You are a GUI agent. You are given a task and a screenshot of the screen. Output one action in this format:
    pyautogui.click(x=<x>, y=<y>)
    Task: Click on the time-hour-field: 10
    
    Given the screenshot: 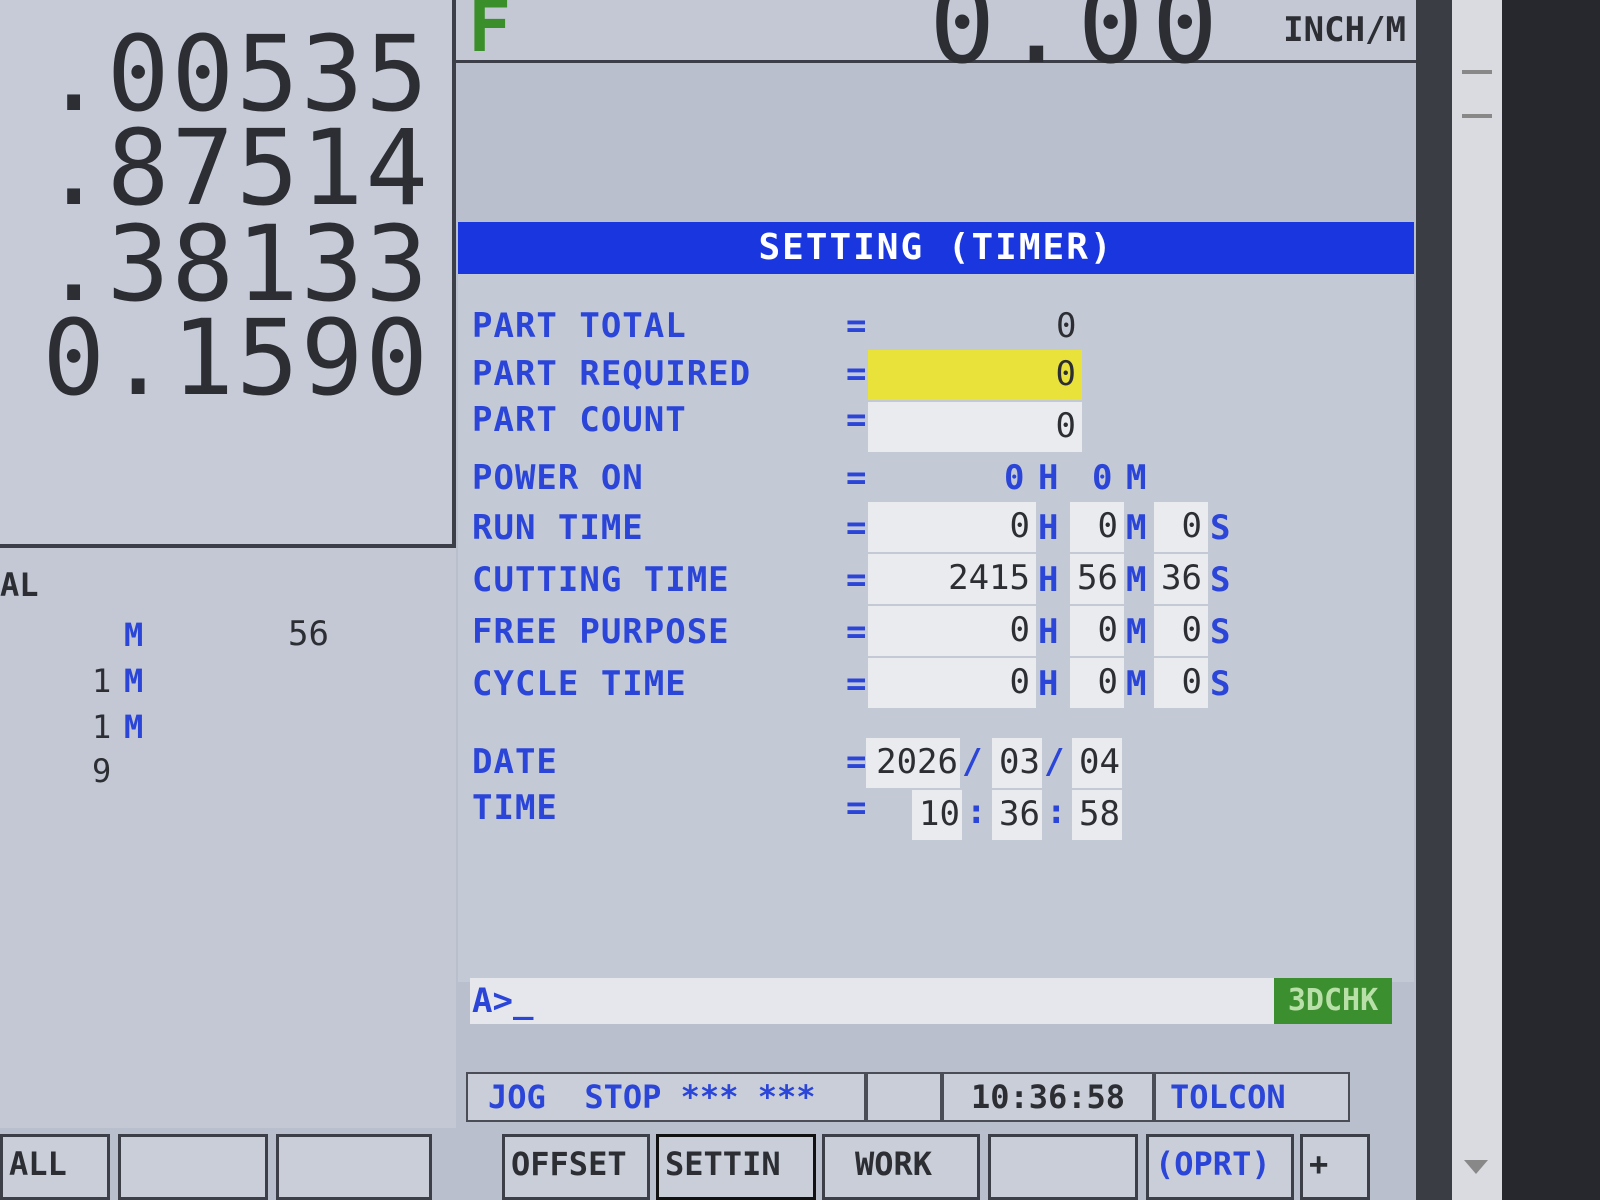 What is the action you would take?
    pyautogui.click(x=937, y=815)
    